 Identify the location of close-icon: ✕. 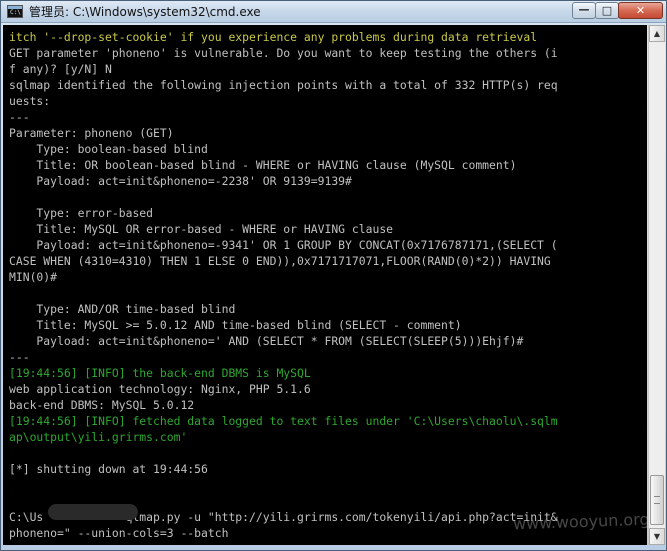
(640, 10).